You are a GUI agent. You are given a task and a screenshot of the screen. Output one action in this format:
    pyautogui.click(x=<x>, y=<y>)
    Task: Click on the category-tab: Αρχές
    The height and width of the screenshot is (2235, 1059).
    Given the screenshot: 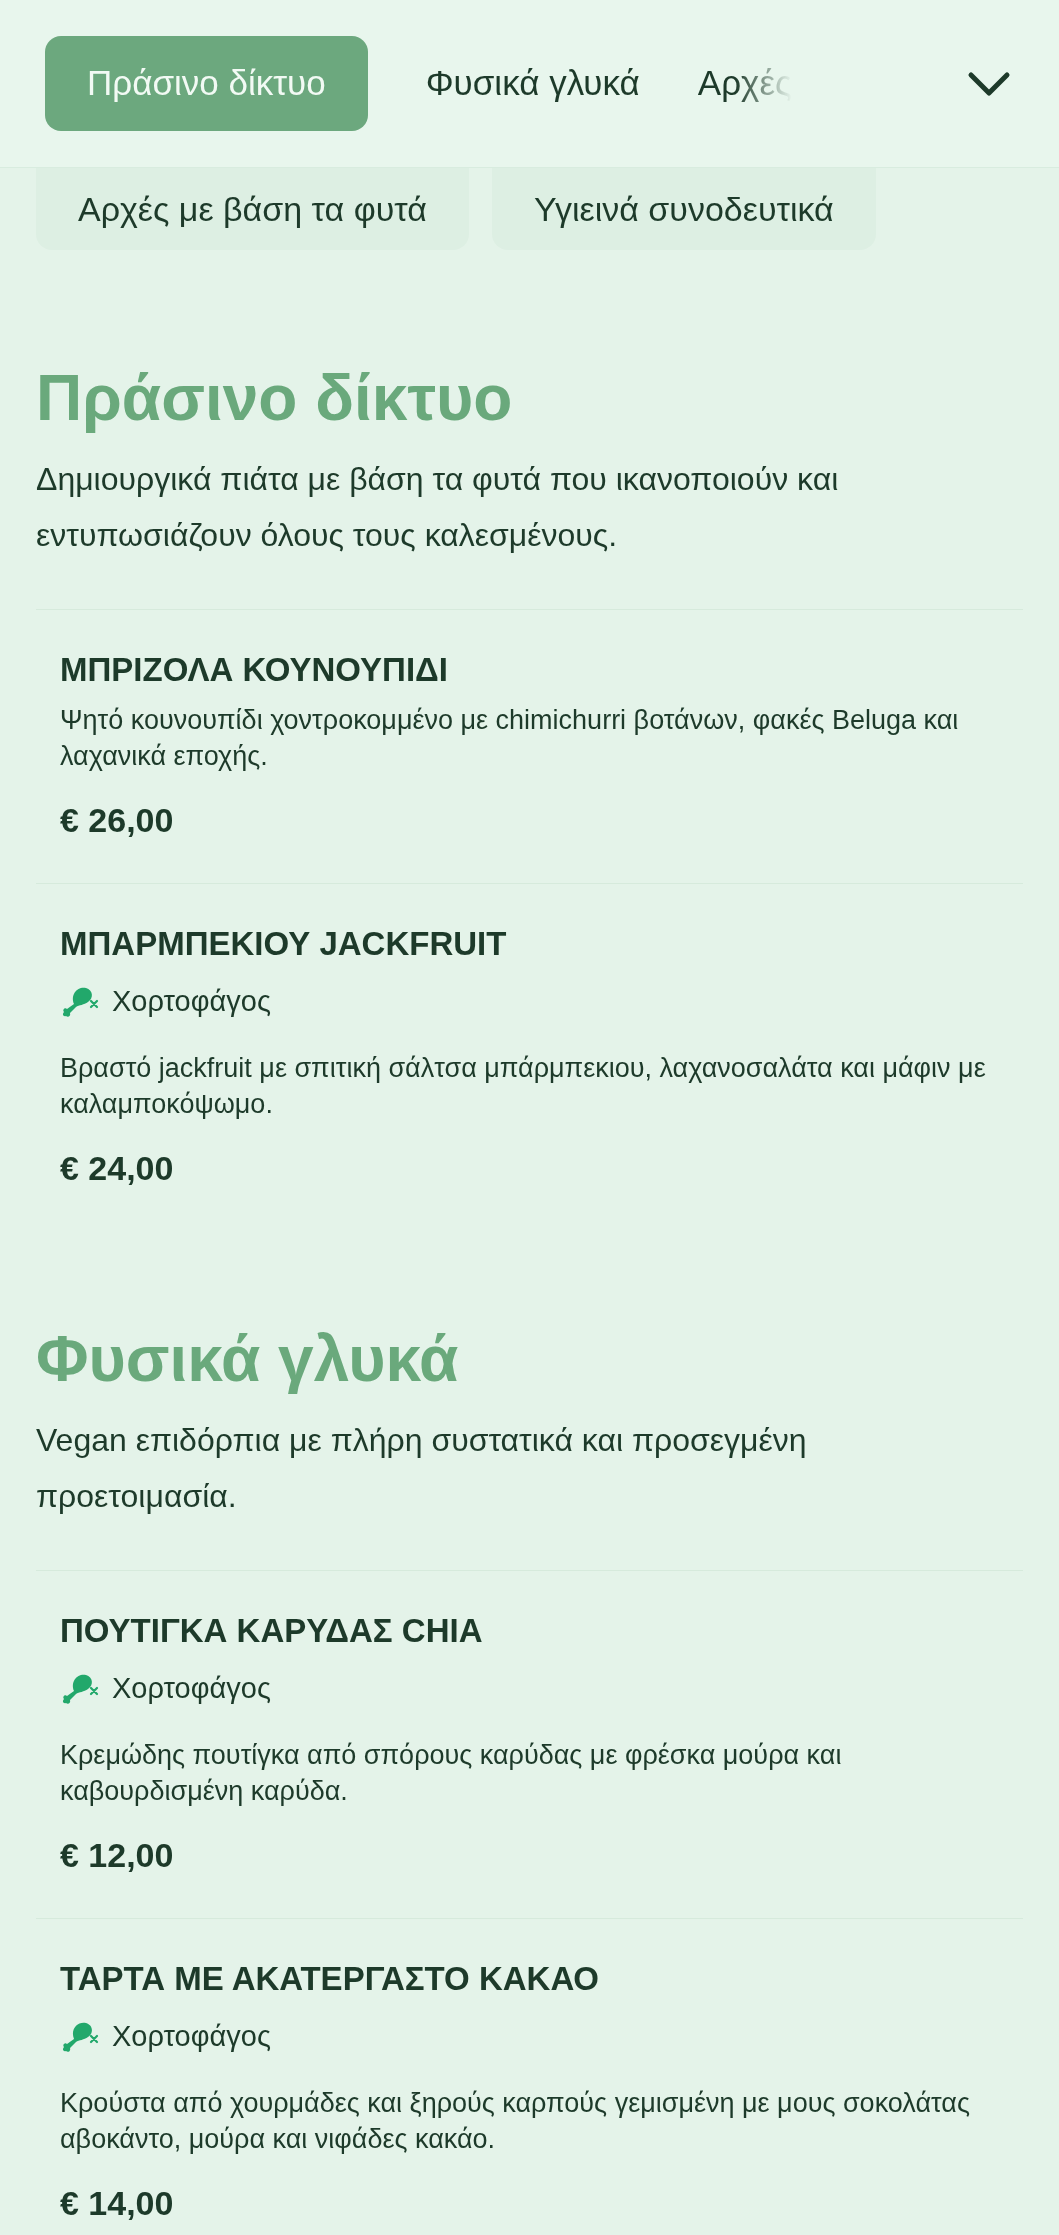 What is the action you would take?
    pyautogui.click(x=744, y=83)
    